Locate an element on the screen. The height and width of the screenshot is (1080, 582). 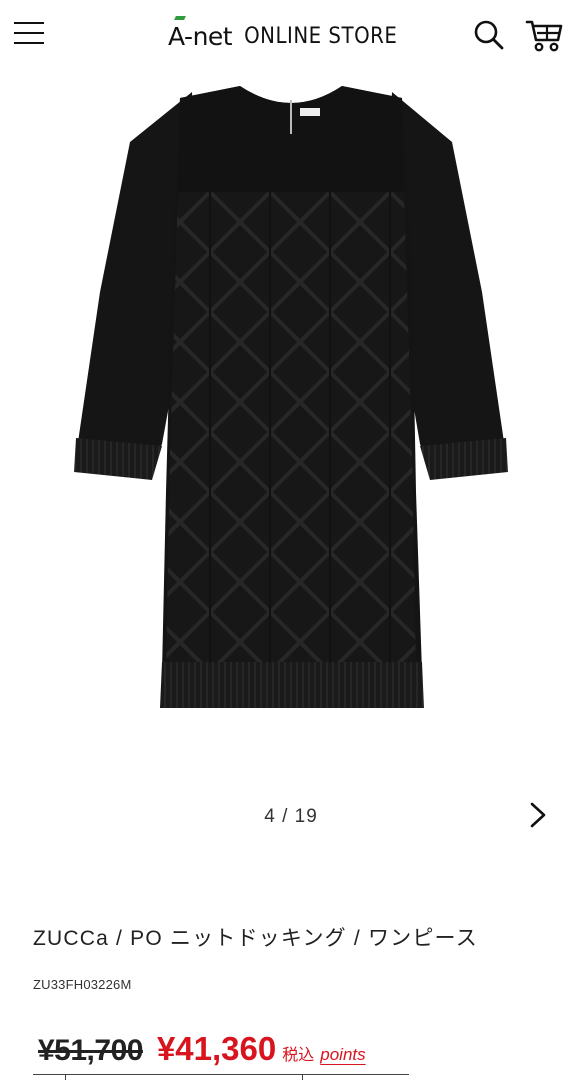
logo-store-text: ONLINE STORE is located at coordinates (321, 36).